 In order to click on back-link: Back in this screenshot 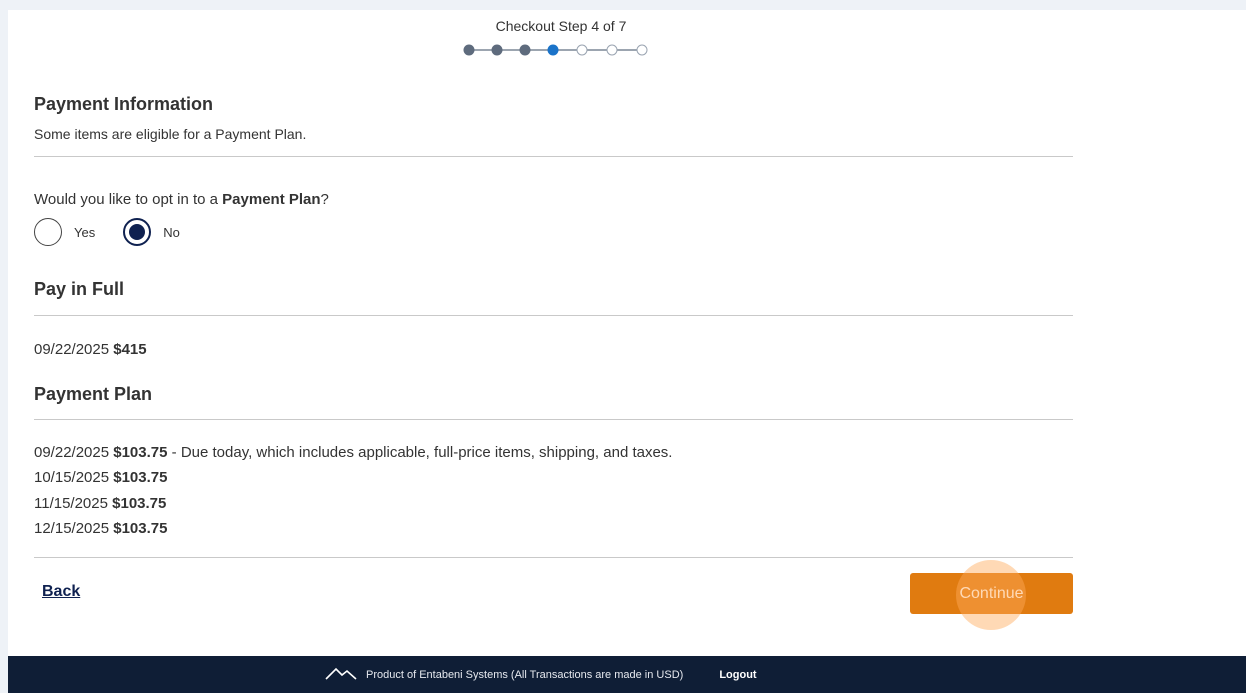, I will do `click(61, 592)`.